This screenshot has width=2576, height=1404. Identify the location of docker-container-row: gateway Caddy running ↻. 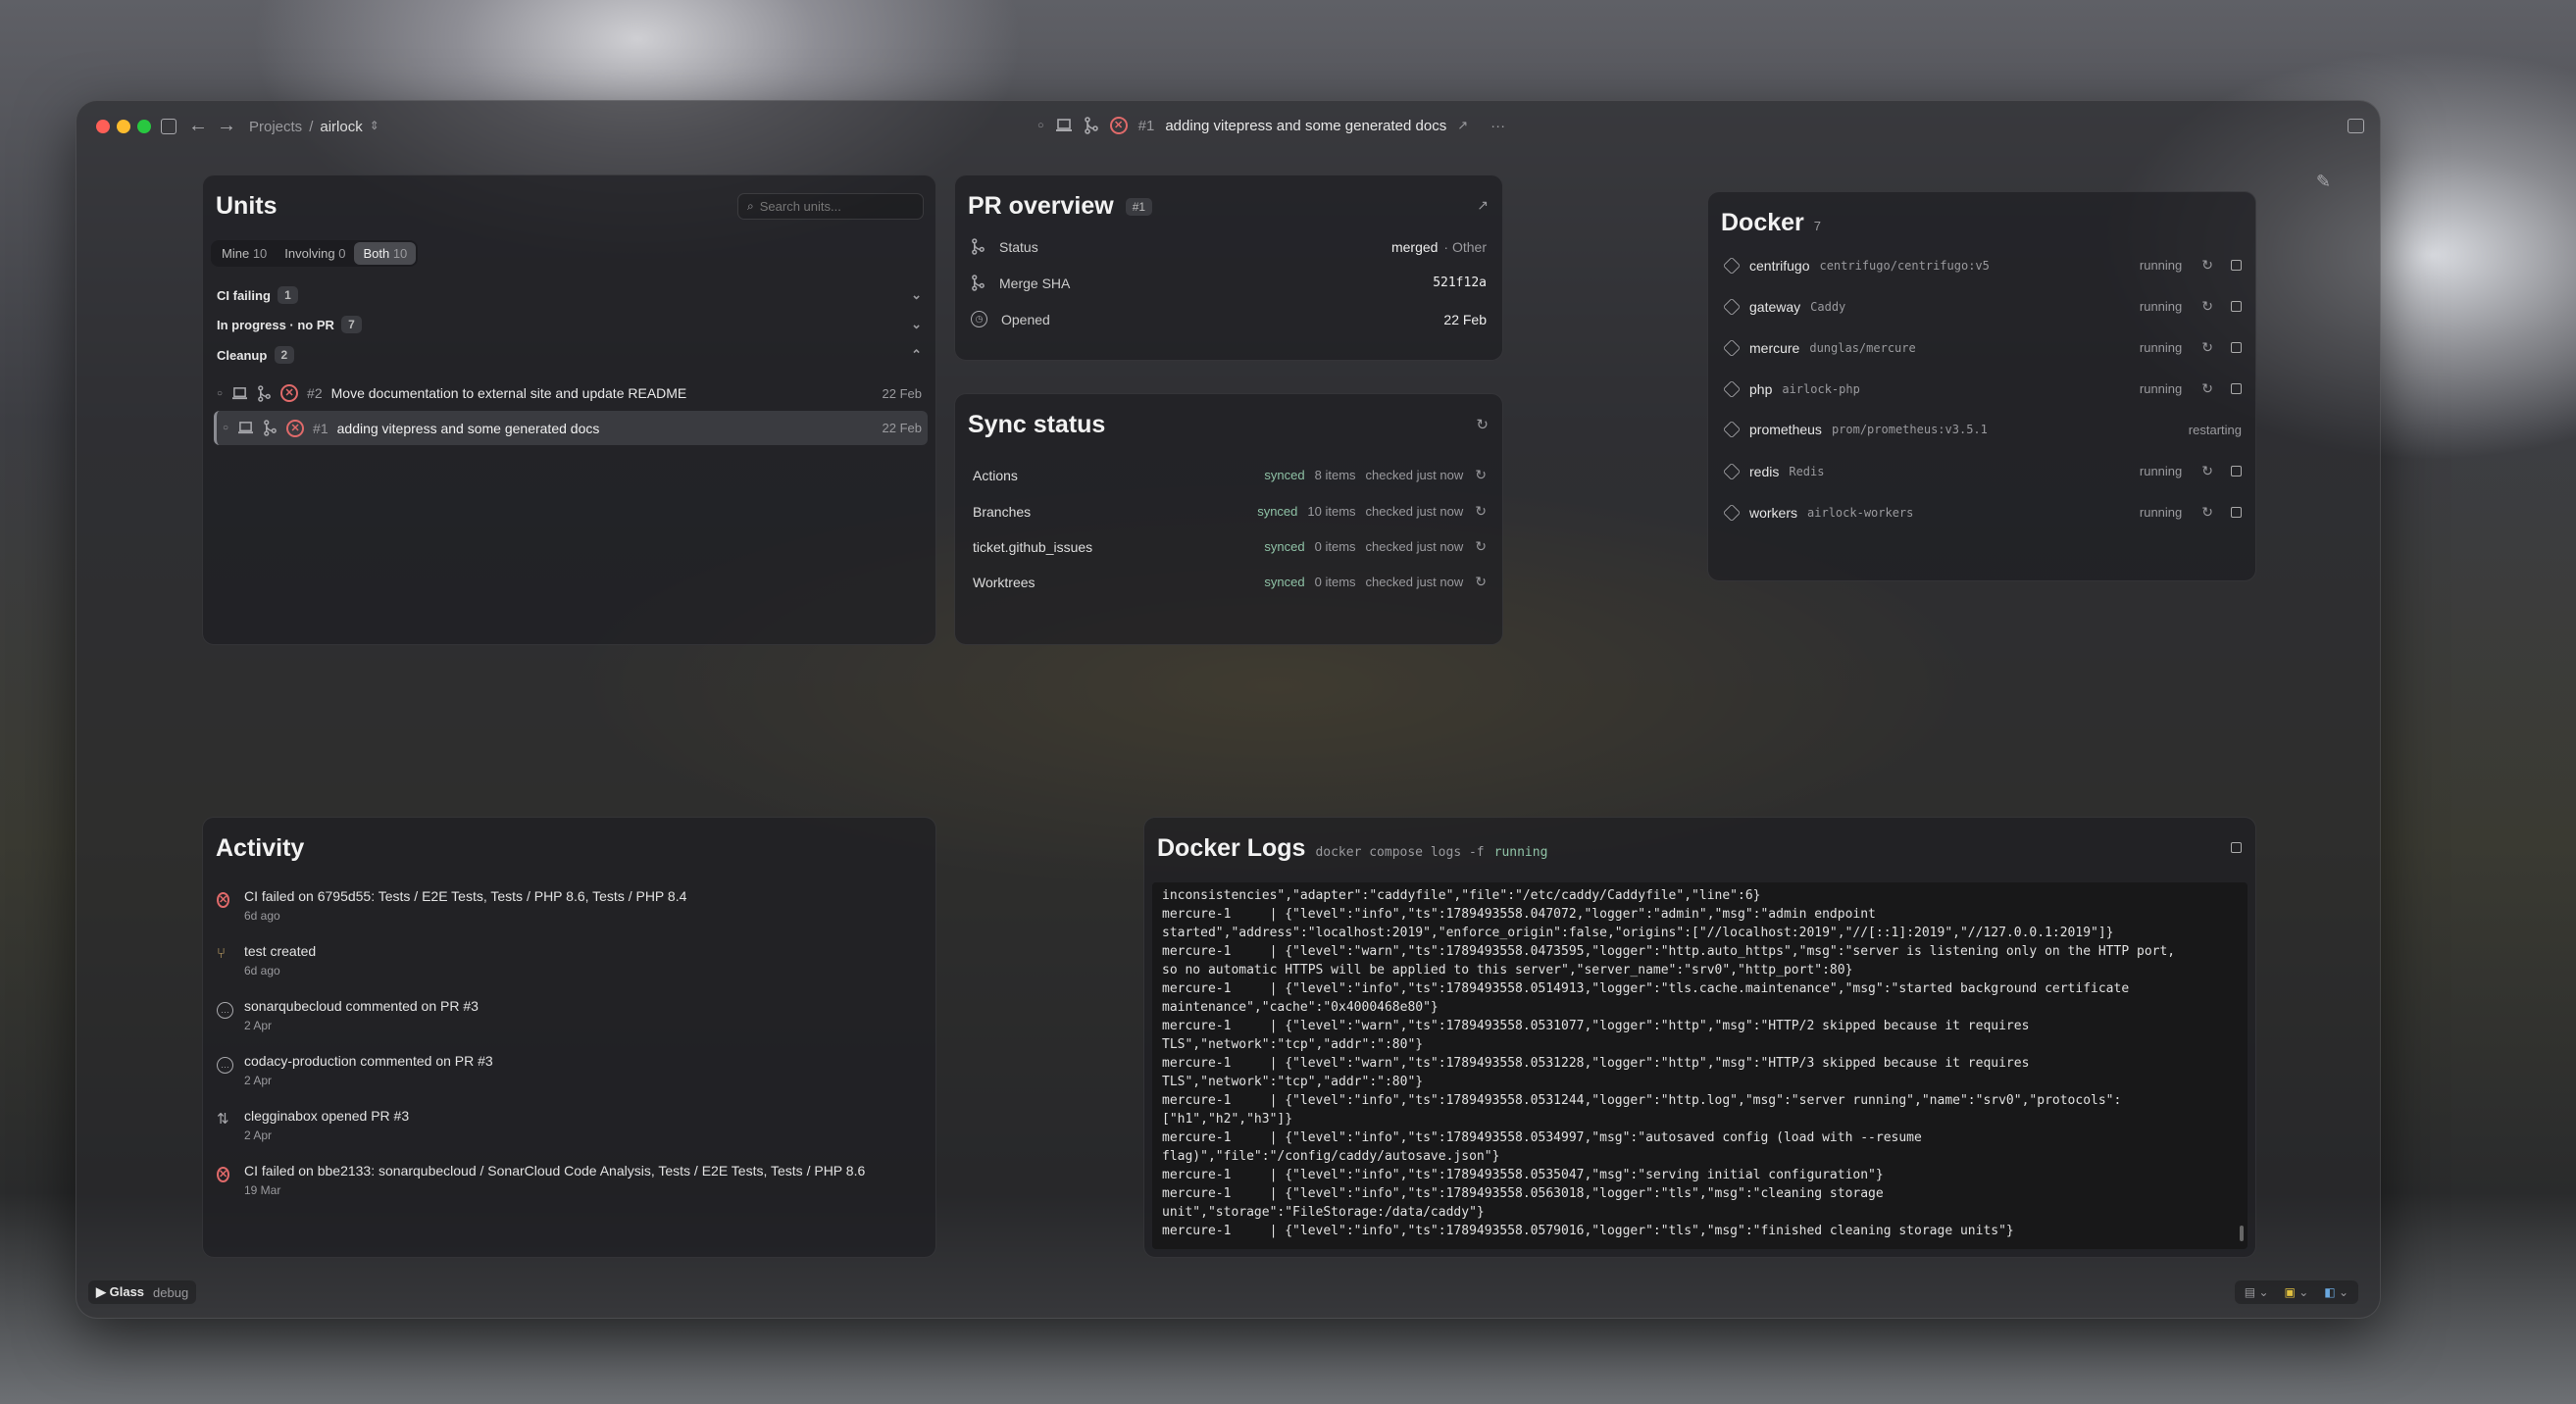
(1982, 306).